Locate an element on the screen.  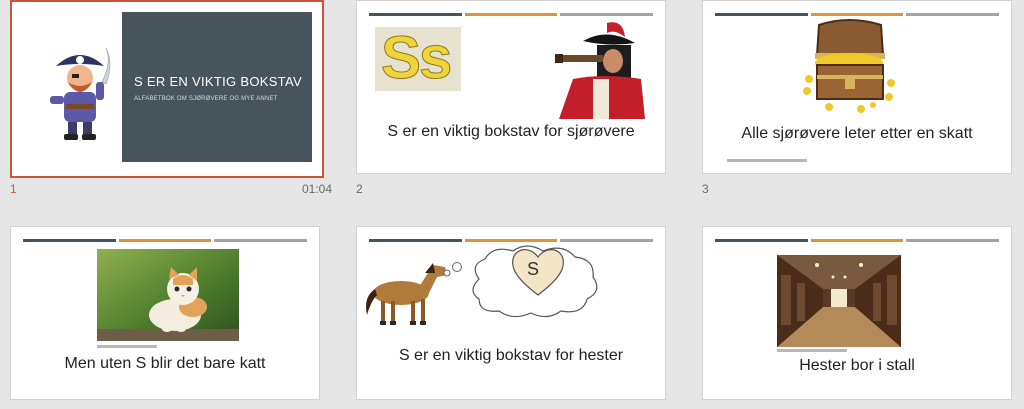
letter-s-image: Ss is located at coordinates (418, 58).